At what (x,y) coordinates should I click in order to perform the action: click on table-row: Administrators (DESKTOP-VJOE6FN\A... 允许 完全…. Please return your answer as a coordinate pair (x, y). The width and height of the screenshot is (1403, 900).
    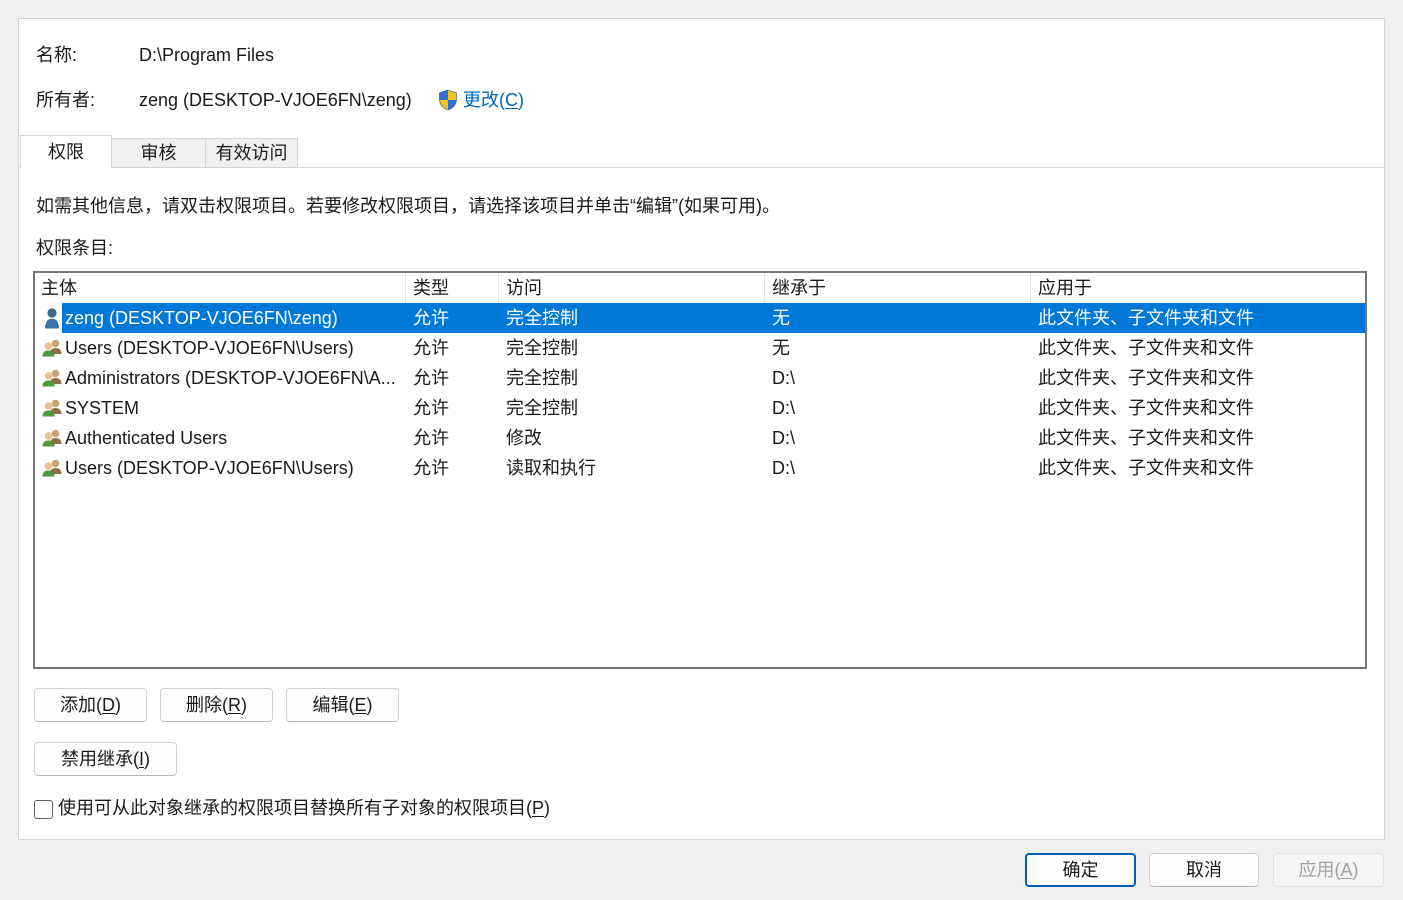
    Looking at the image, I should click on (700, 378).